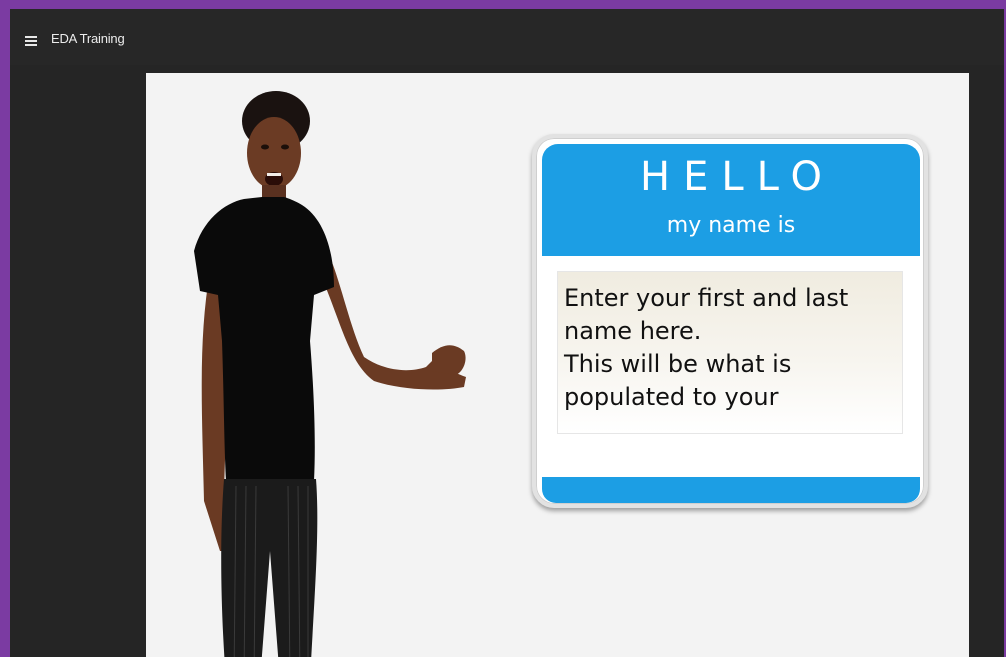  What do you see at coordinates (737, 177) in the screenshot?
I see `hello-heading: HELLO` at bounding box center [737, 177].